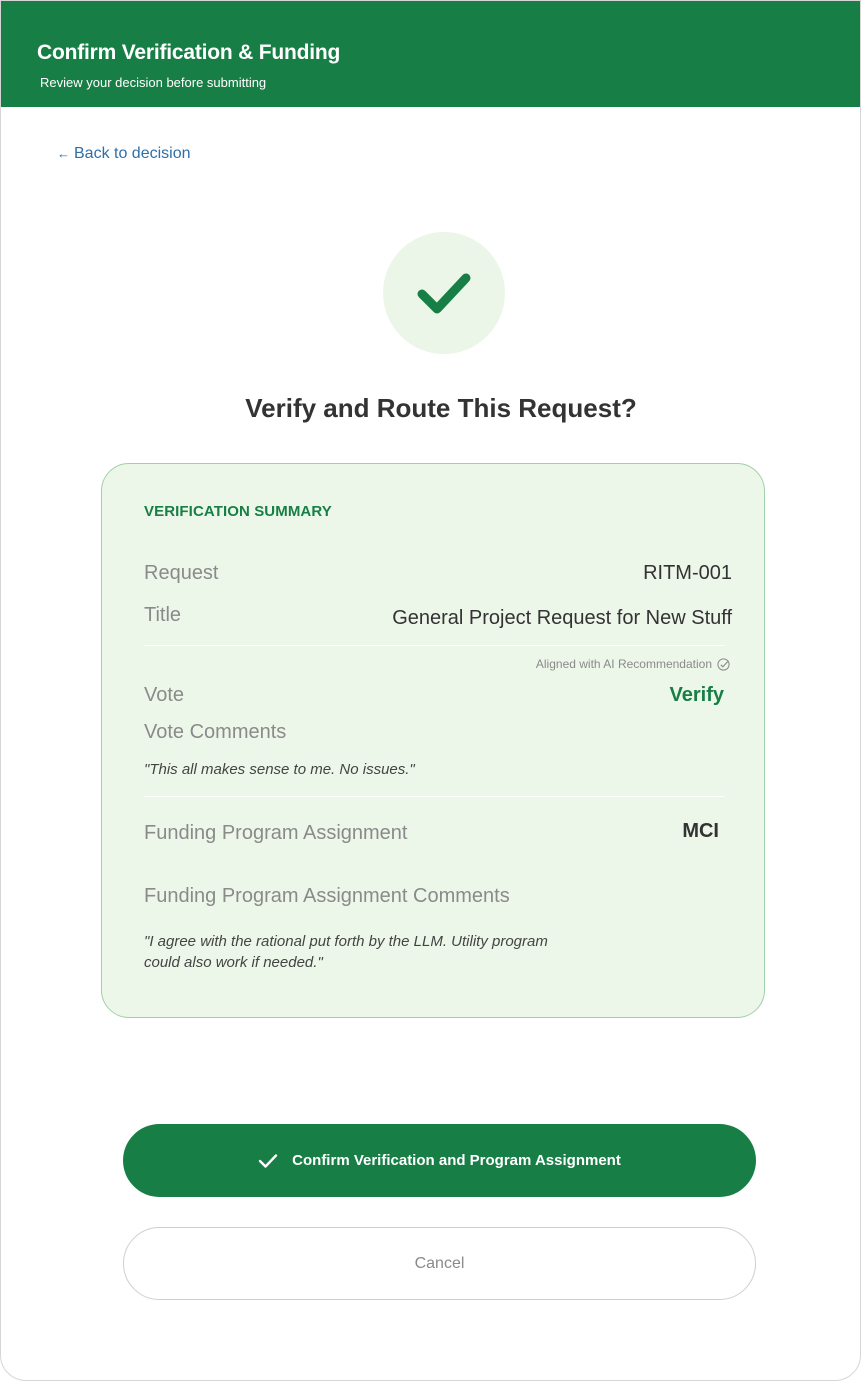 This screenshot has width=861, height=1381. Describe the element at coordinates (723, 664) in the screenshot. I see `check-circle-icon` at that location.